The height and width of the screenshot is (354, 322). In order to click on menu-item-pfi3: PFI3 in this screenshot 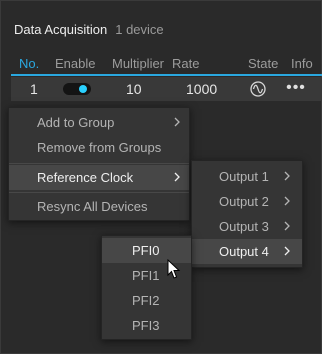, I will do `click(146, 325)`.